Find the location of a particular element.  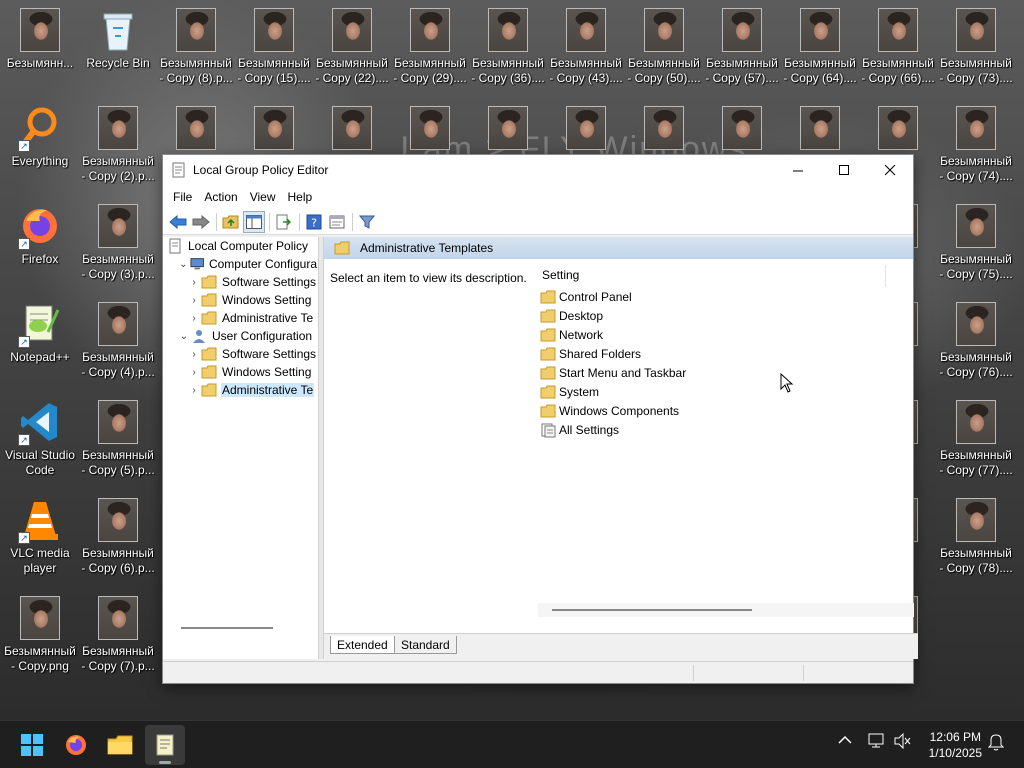

settings-list-item: All Settings is located at coordinates (726, 429).